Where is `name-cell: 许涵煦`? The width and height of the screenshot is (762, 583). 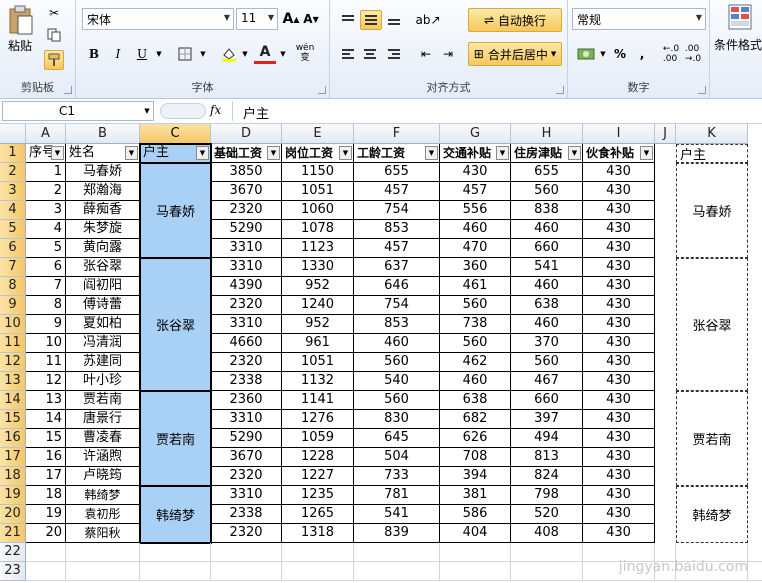
name-cell: 许涵煦 is located at coordinates (103, 457).